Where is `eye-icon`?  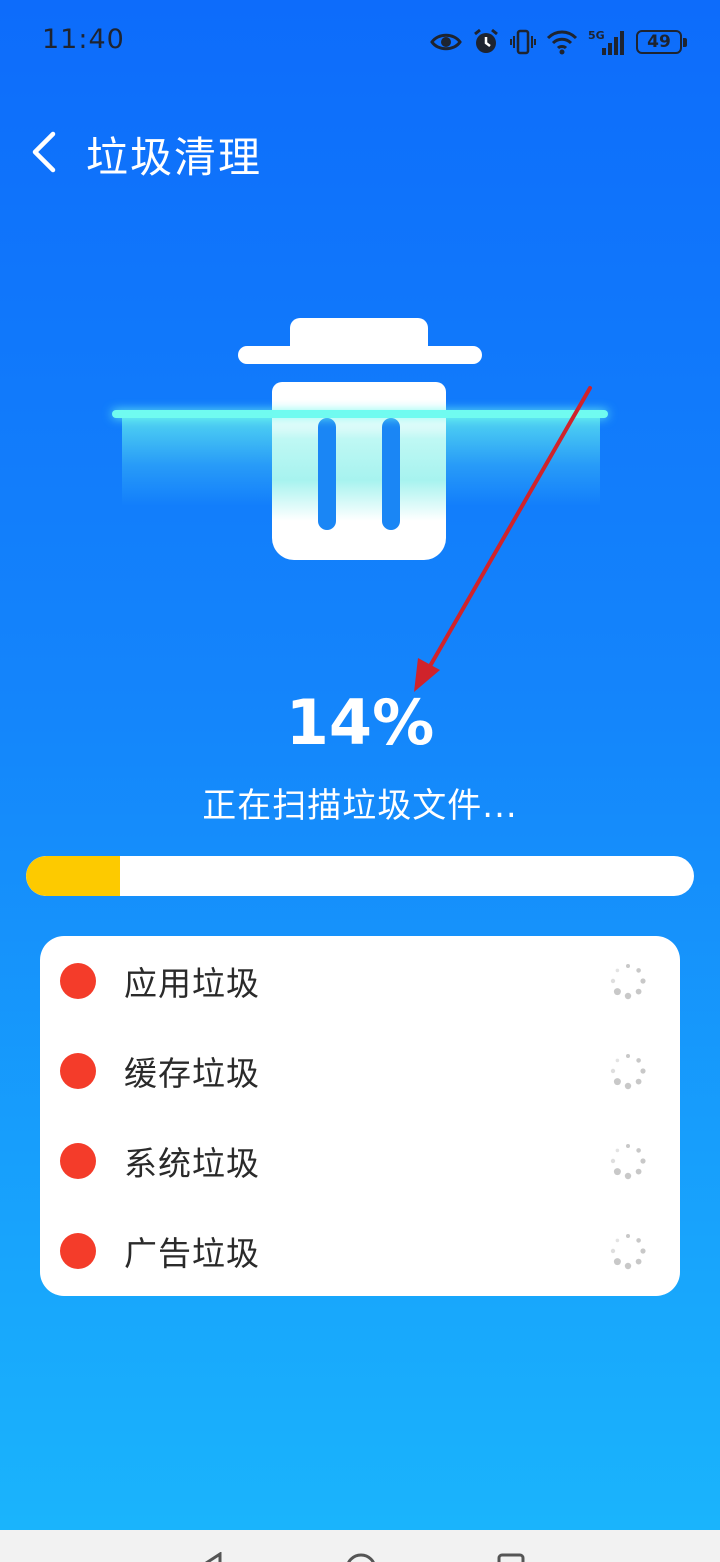
eye-icon is located at coordinates (446, 42).